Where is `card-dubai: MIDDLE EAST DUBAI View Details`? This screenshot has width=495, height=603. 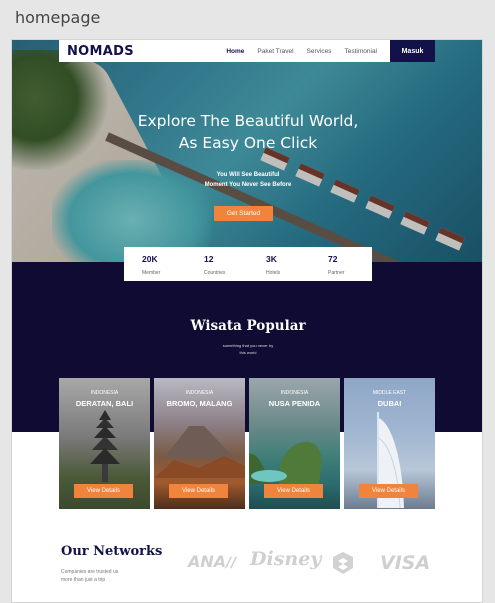
card-dubai: MIDDLE EAST DUBAI View Details is located at coordinates (389, 443).